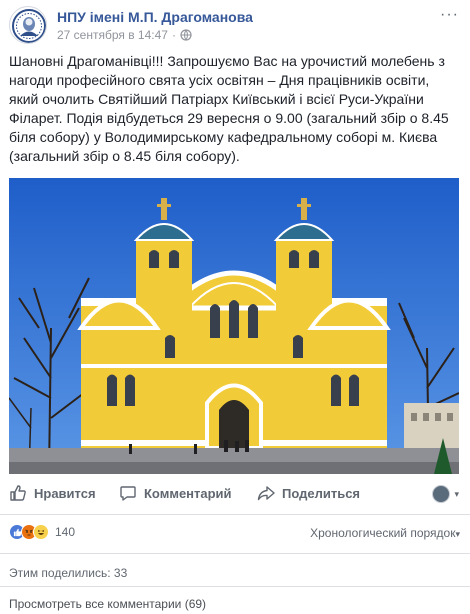  Describe the element at coordinates (107, 604) in the screenshot. I see `view-all-comments-link: Просмотреть все комментарии (69)` at that location.